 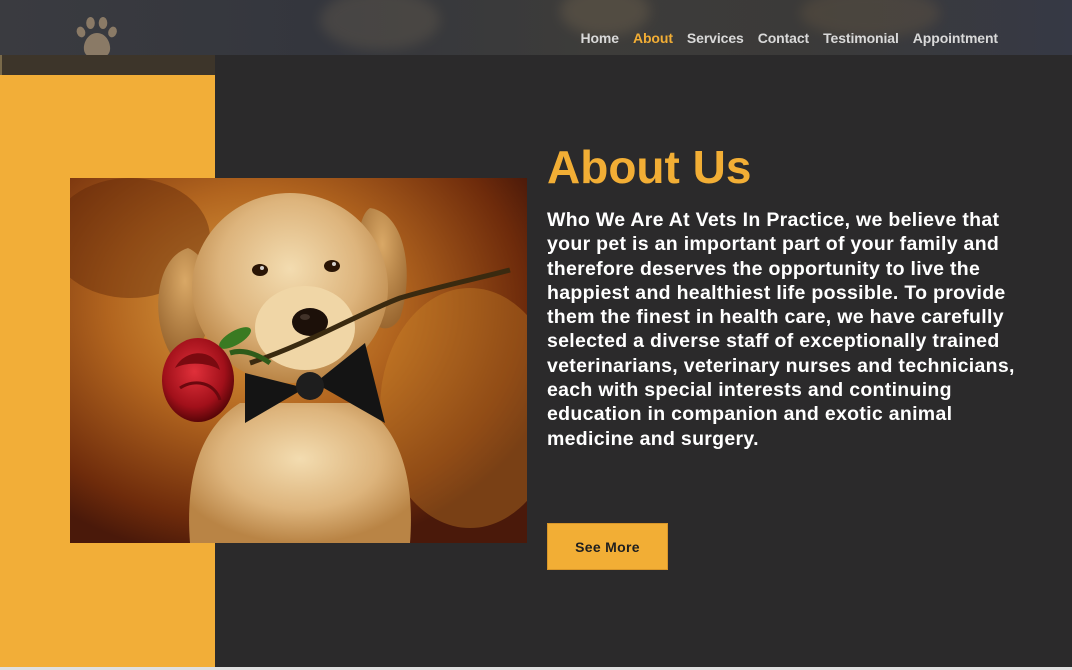 I want to click on about-title: About Us, so click(x=649, y=167).